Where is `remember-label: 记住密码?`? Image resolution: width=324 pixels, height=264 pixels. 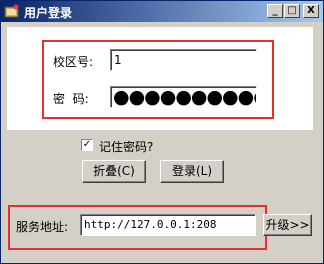
remember-label: 记住密码? is located at coordinates (126, 146).